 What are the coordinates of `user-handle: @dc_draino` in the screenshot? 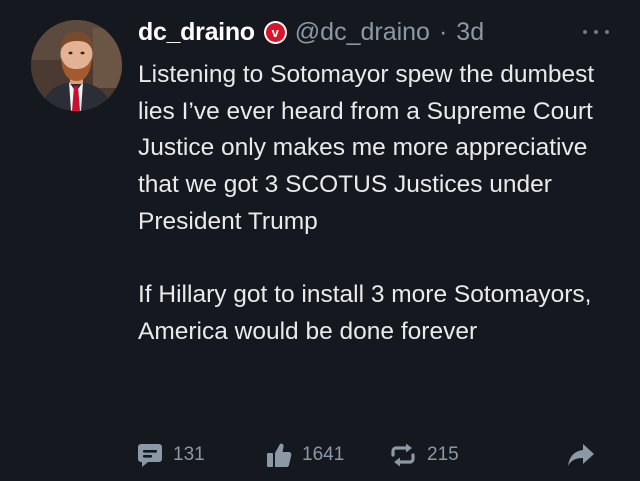 It's located at (362, 32).